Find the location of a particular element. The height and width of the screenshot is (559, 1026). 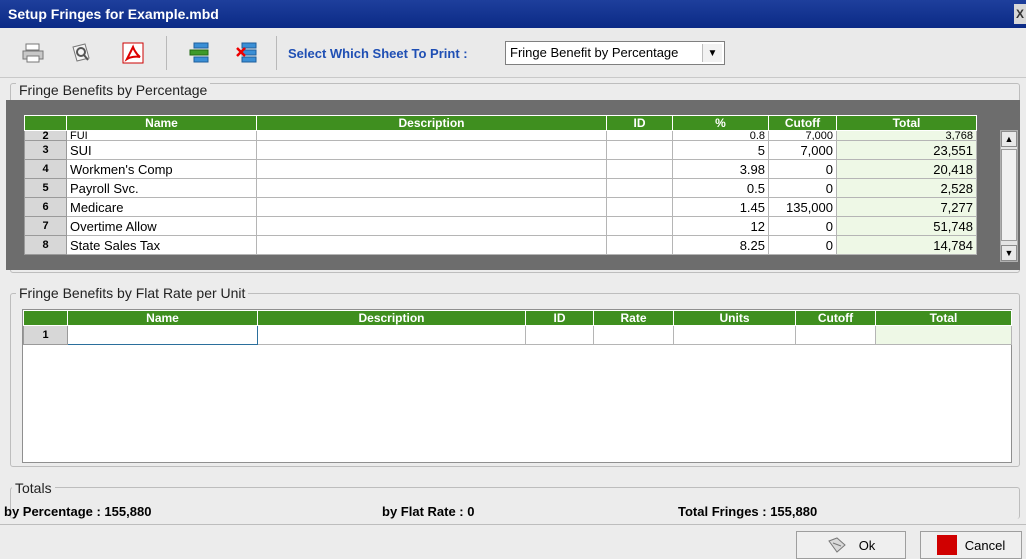

col-header-percent: % is located at coordinates (720, 123).